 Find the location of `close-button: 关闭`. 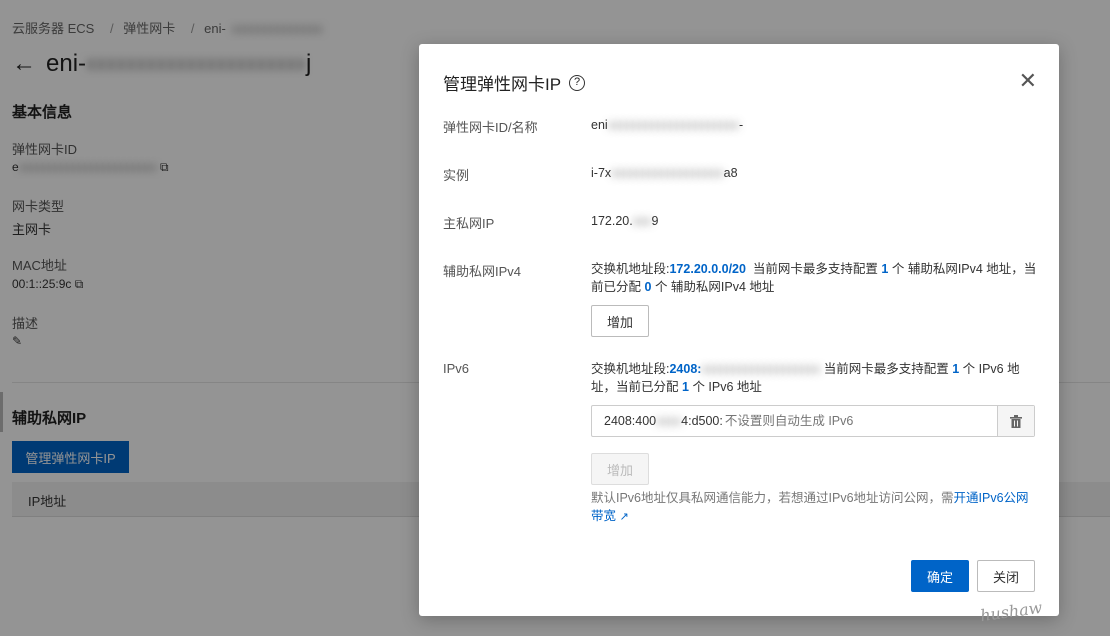

close-button: 关闭 is located at coordinates (1006, 576).